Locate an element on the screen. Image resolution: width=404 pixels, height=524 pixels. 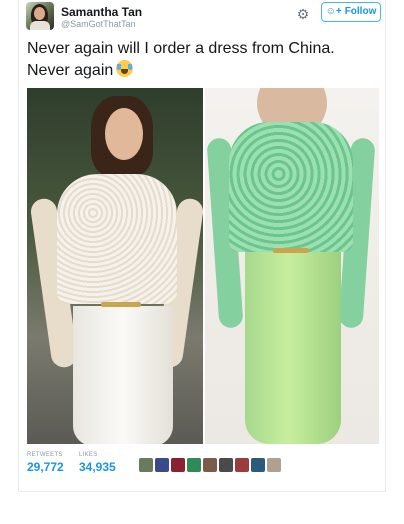
likes-stat: LIKES 34,935 is located at coordinates (97, 463).